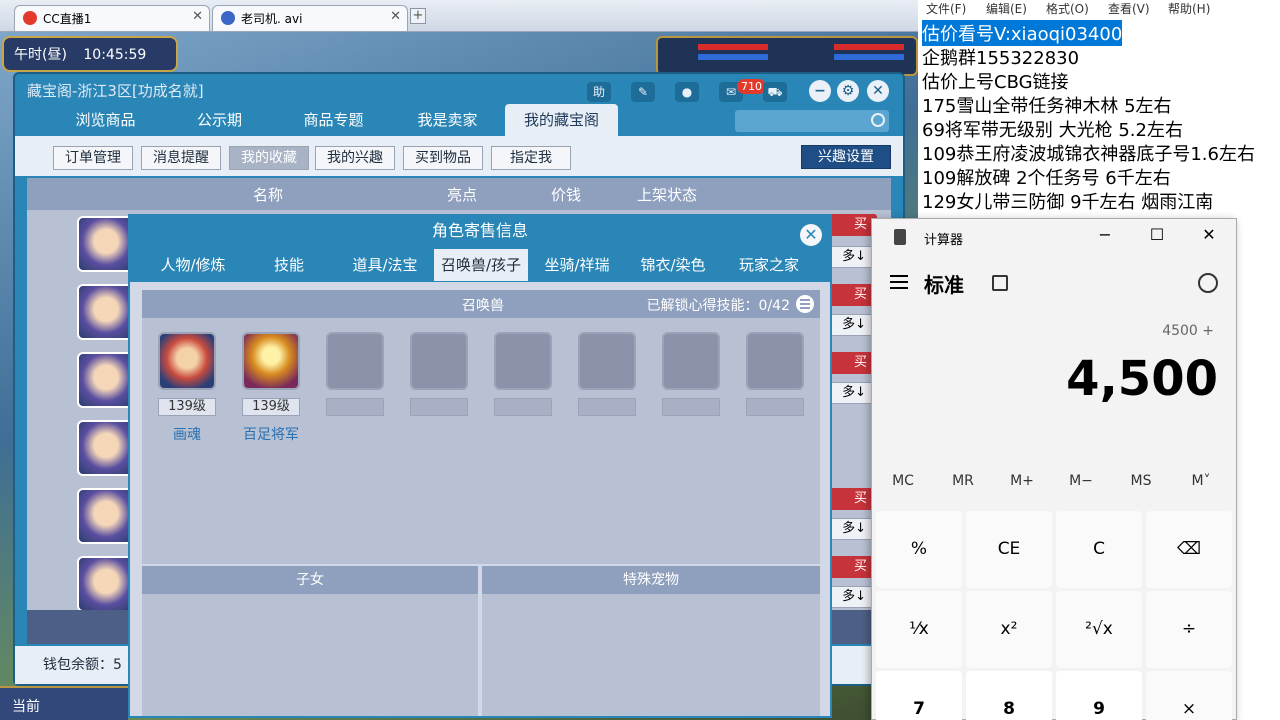 The image size is (1280, 720). I want to click on player-status-hud, so click(787, 56).